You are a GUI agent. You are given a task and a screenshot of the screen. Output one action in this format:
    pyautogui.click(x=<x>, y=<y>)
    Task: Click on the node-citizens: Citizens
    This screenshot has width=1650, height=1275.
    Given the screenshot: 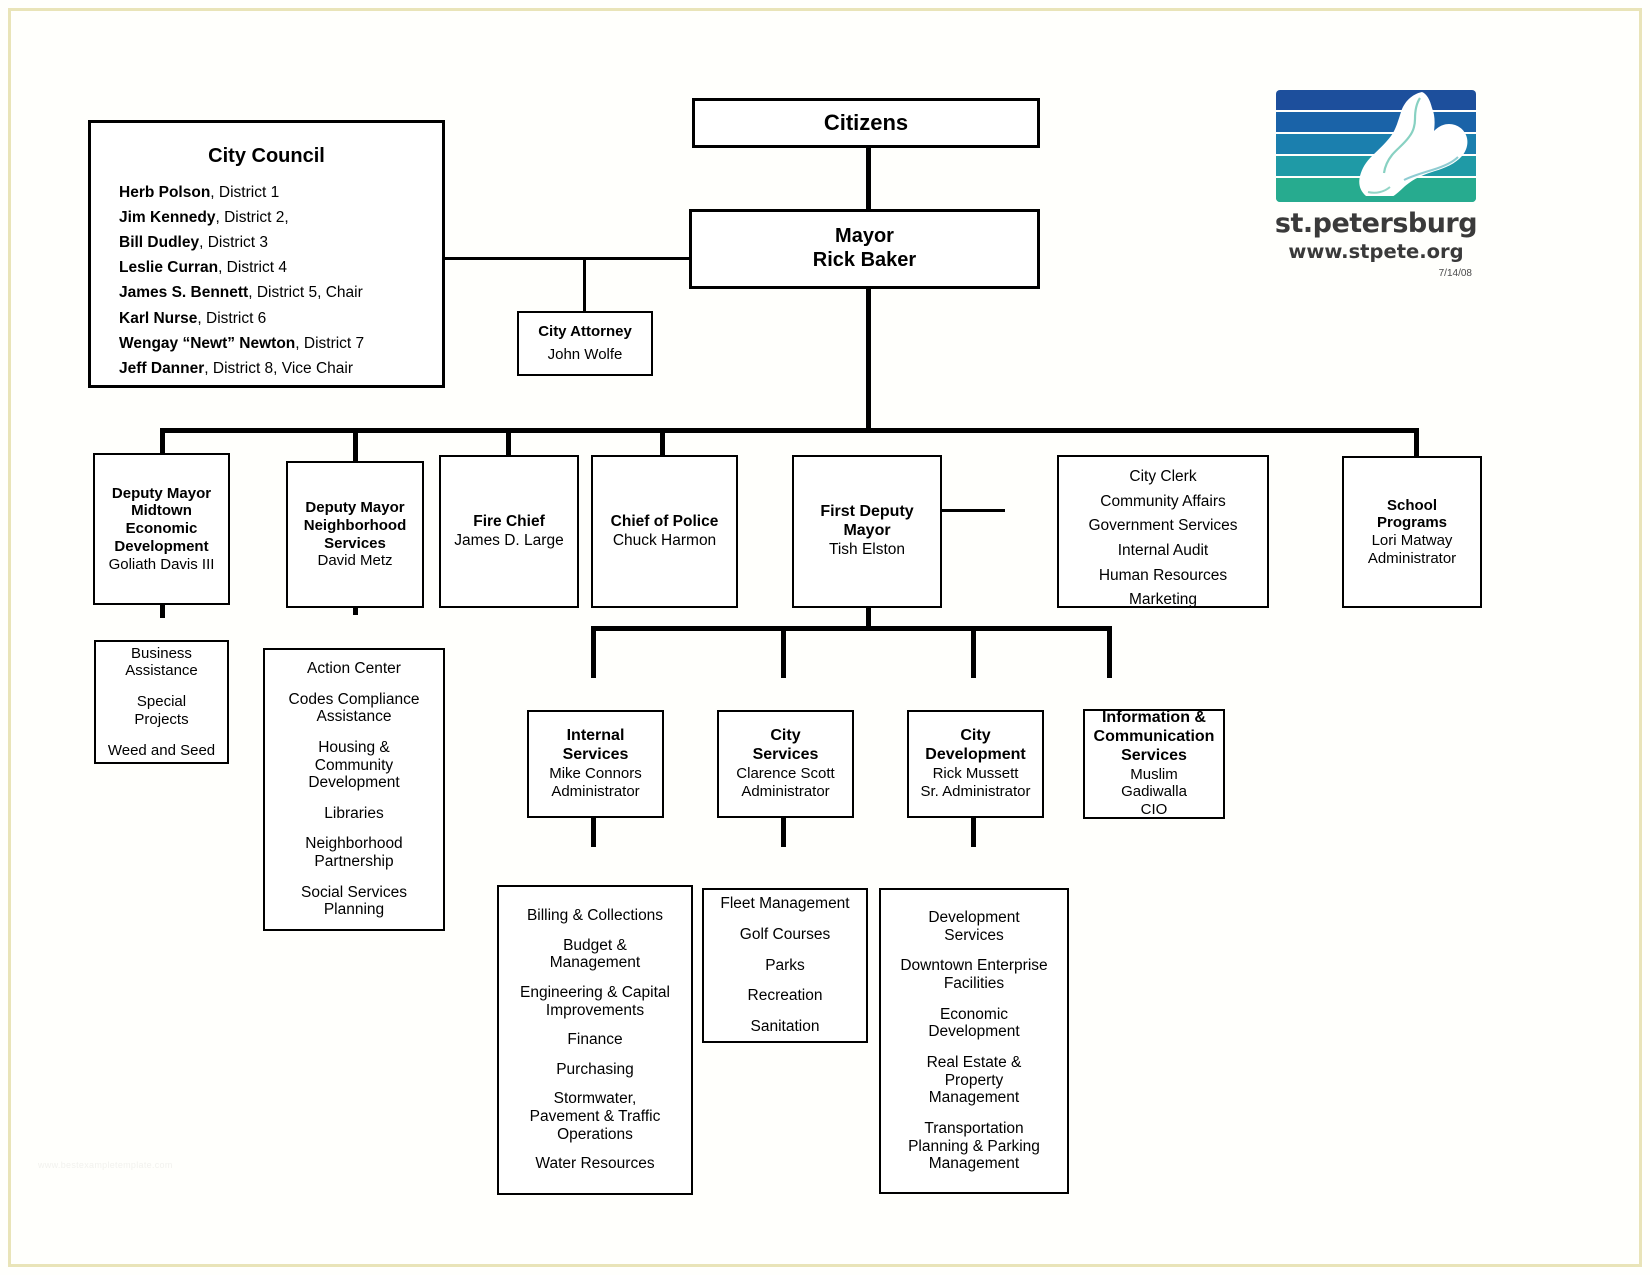 What is the action you would take?
    pyautogui.click(x=866, y=123)
    